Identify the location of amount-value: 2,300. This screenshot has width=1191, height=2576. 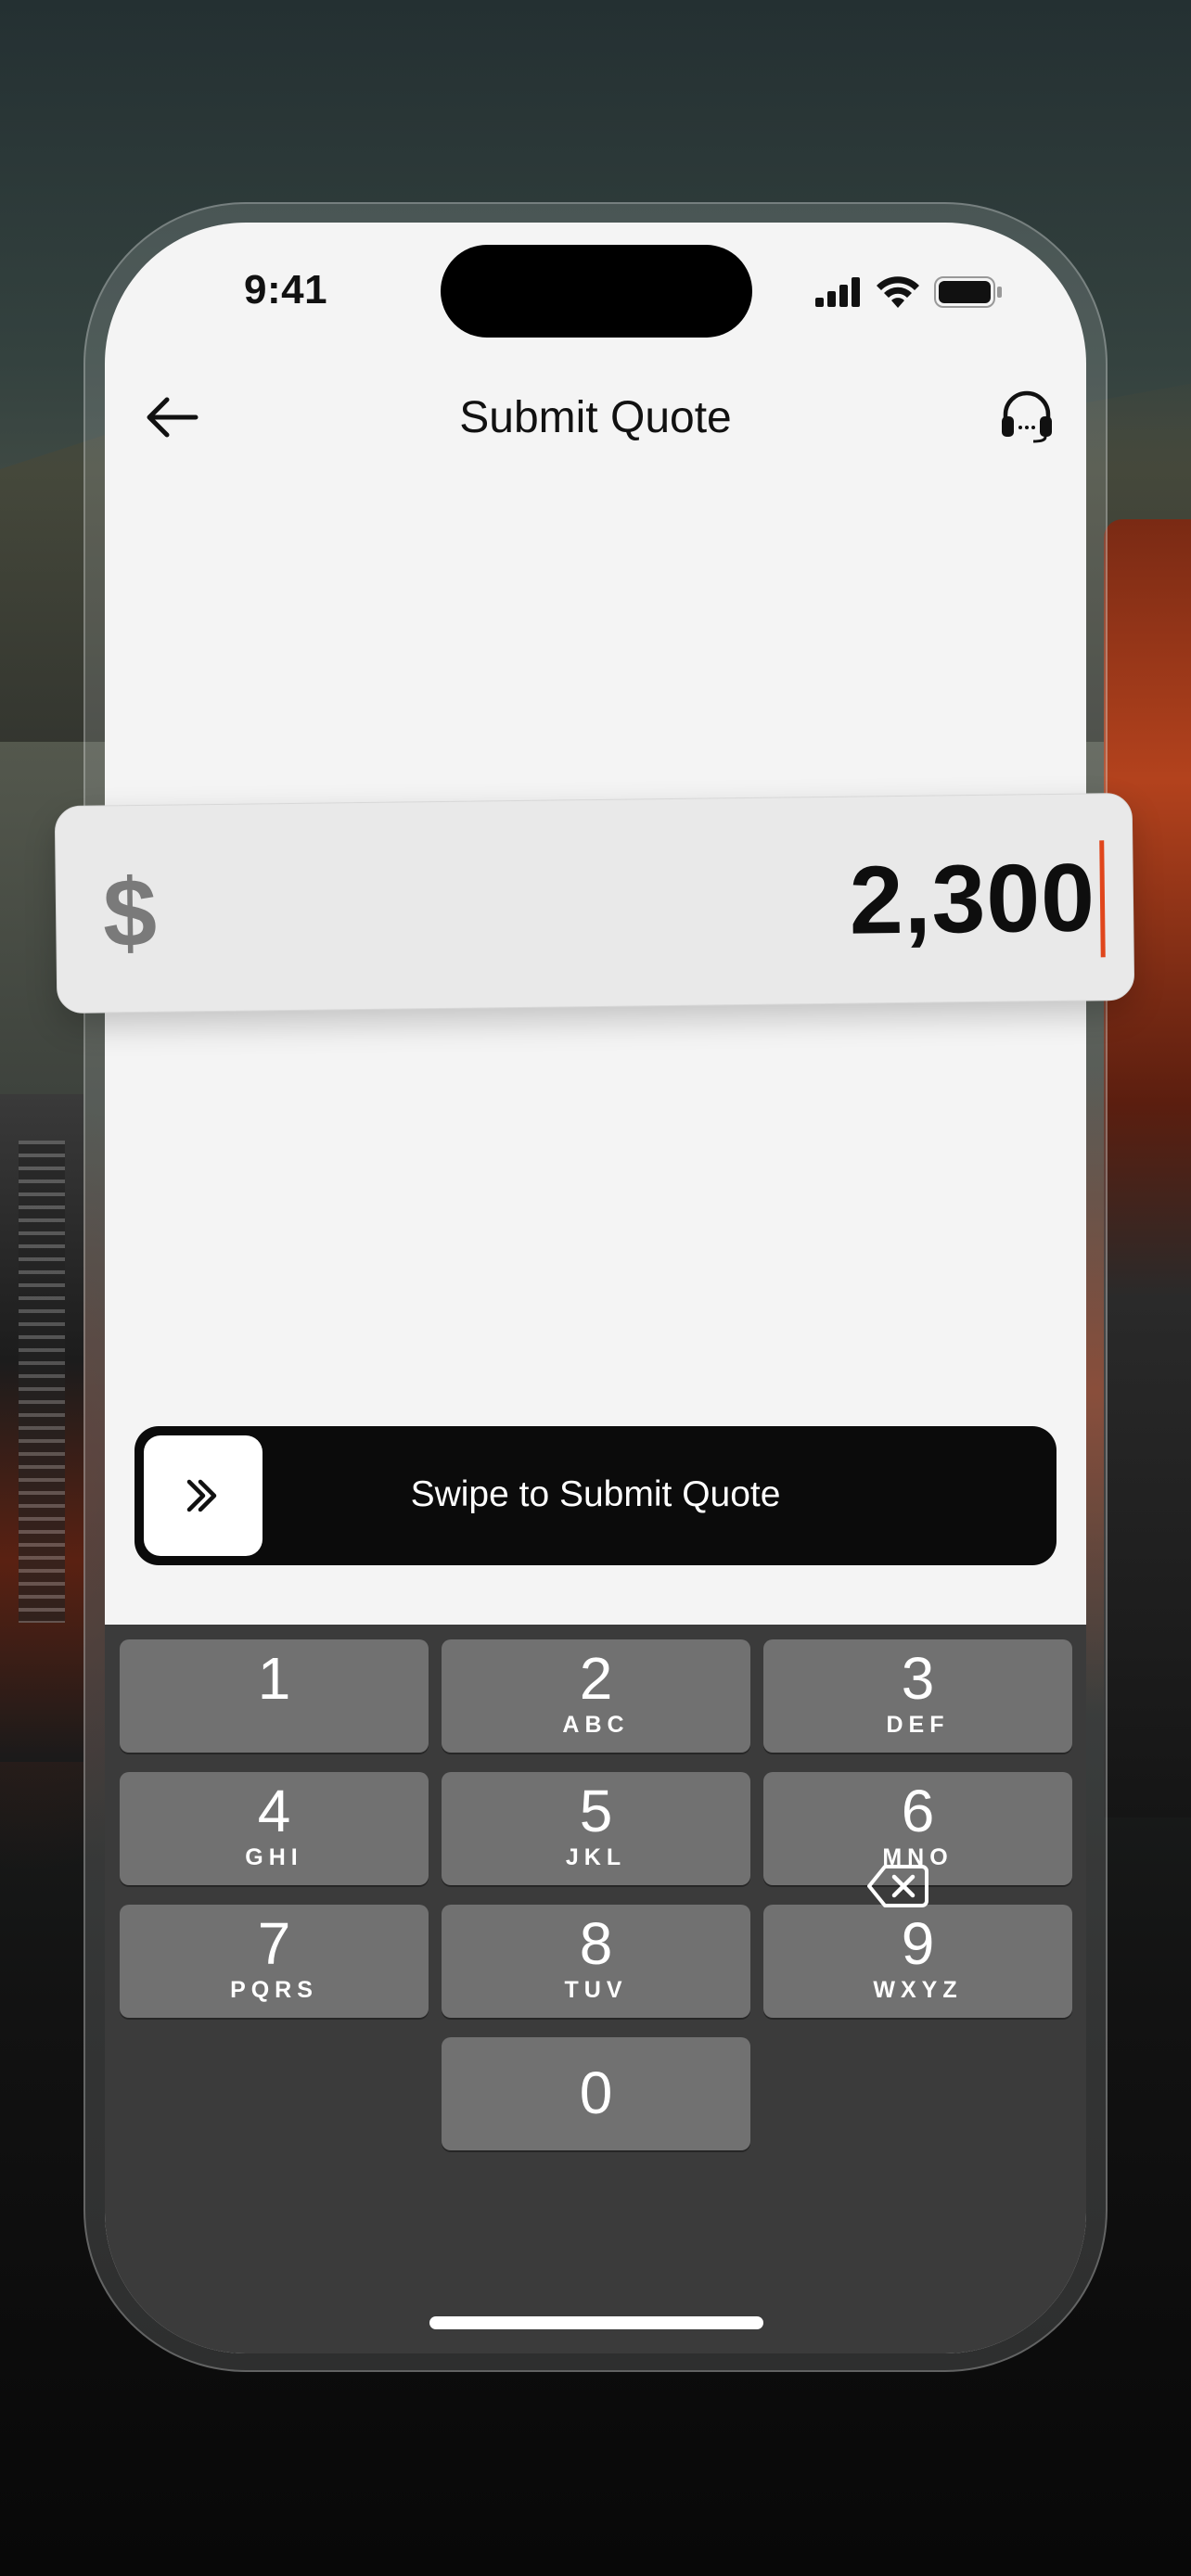
(973, 900).